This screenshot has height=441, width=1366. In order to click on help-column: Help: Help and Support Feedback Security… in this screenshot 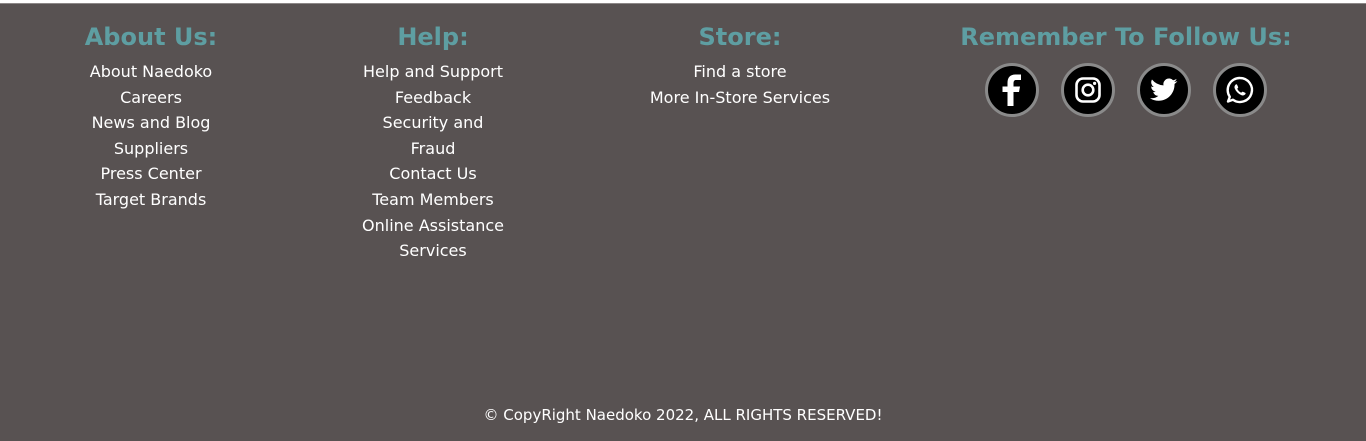, I will do `click(433, 134)`.